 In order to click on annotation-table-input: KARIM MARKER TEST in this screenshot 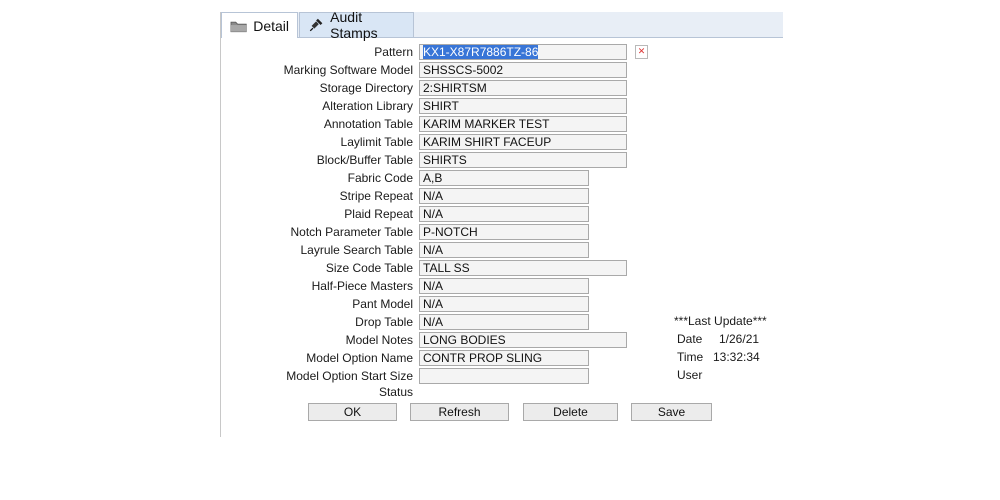, I will do `click(523, 124)`.